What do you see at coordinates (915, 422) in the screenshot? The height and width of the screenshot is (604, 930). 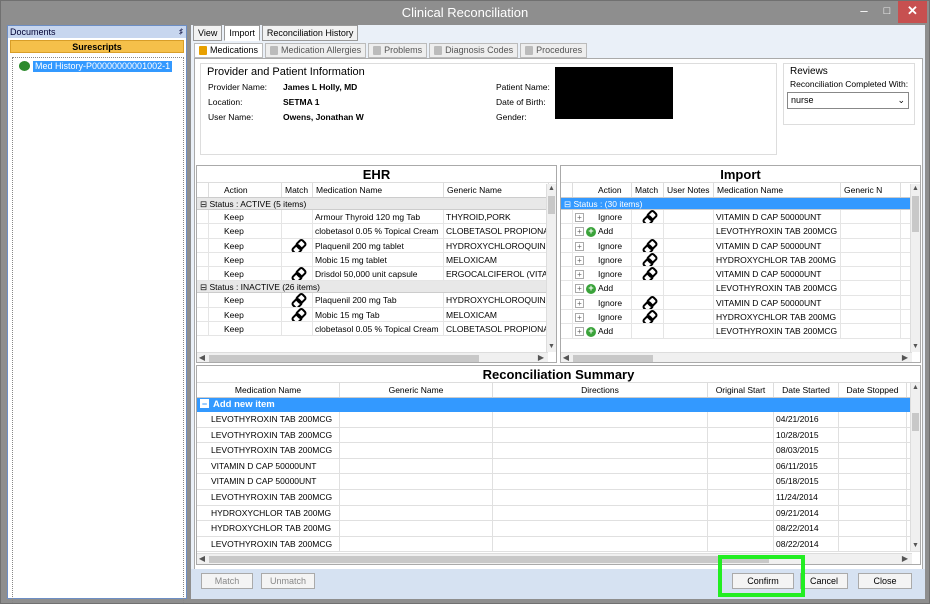 I see `summary-vscroll-thumb` at bounding box center [915, 422].